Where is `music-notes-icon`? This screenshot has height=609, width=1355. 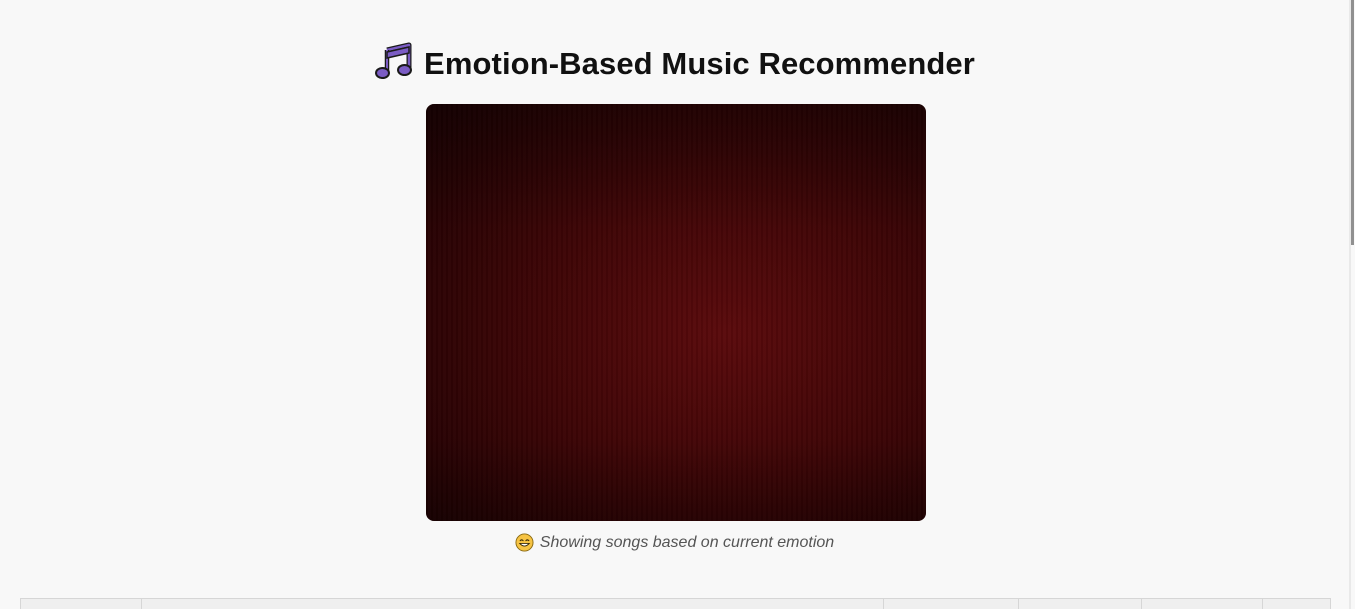 music-notes-icon is located at coordinates (393, 63).